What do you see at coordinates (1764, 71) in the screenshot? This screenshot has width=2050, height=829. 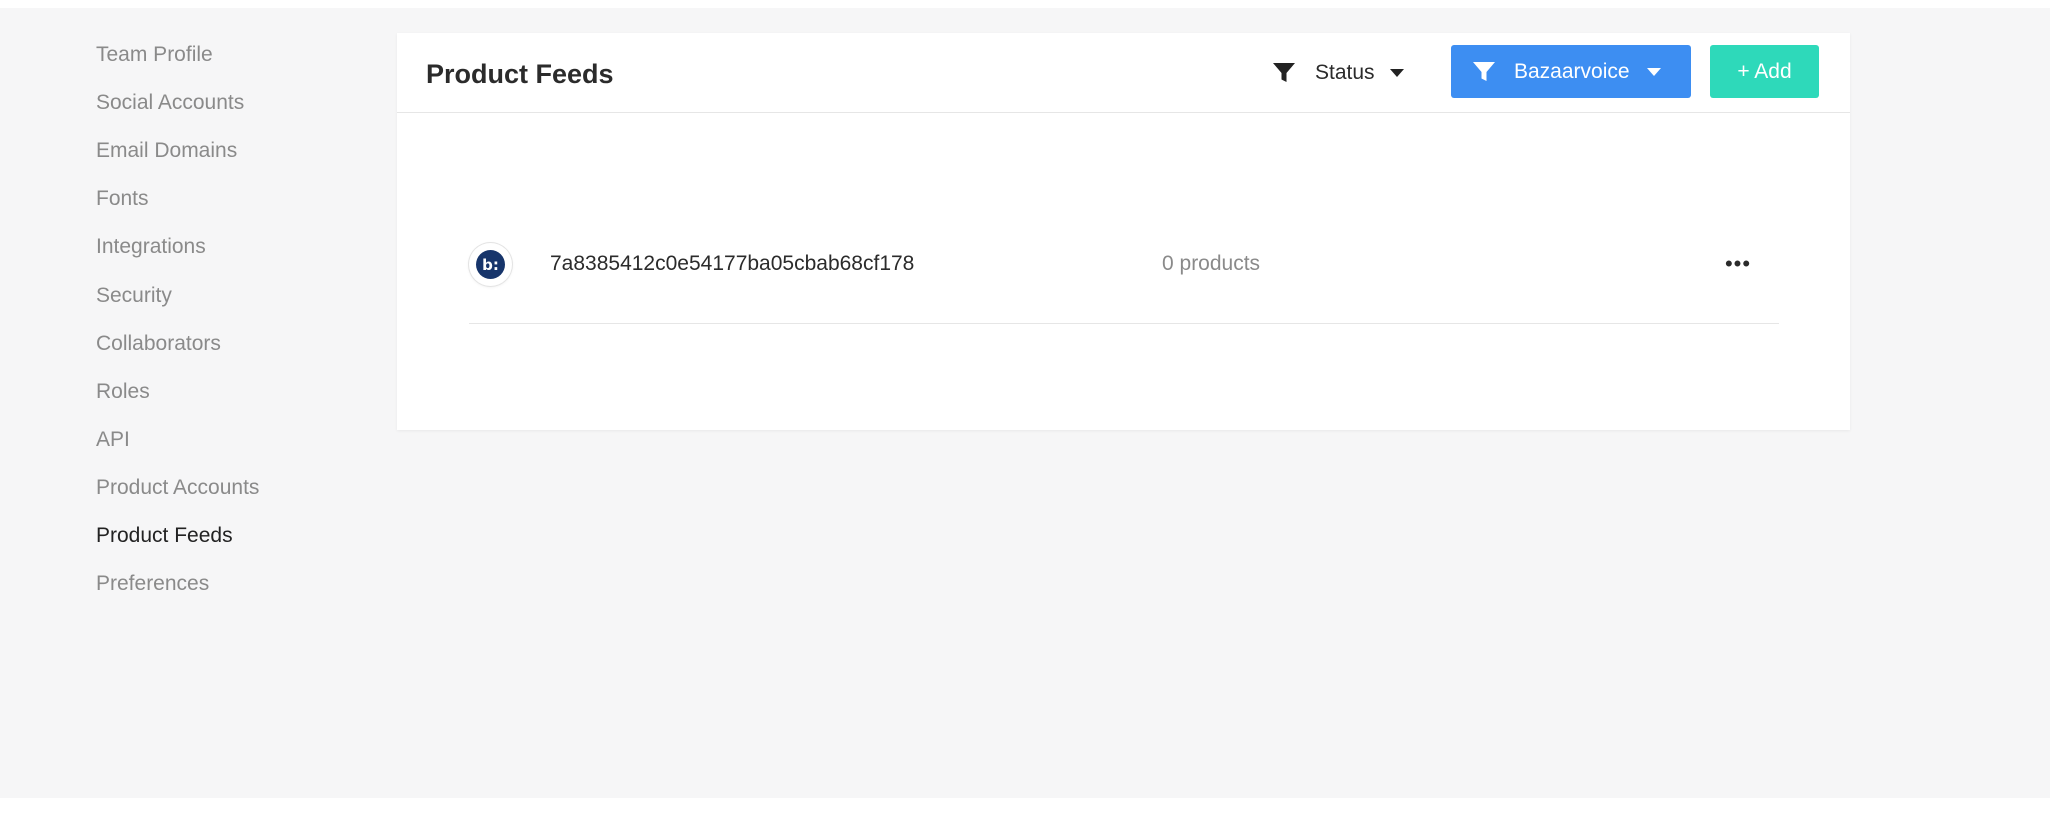 I see `add-feed-button: + Add` at bounding box center [1764, 71].